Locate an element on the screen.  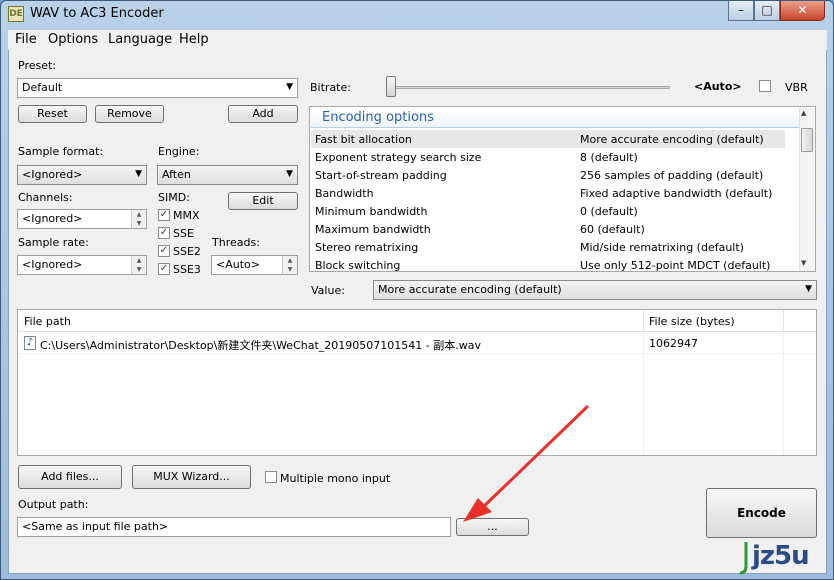
sample-rate-label: Sample rate: is located at coordinates (53, 242).